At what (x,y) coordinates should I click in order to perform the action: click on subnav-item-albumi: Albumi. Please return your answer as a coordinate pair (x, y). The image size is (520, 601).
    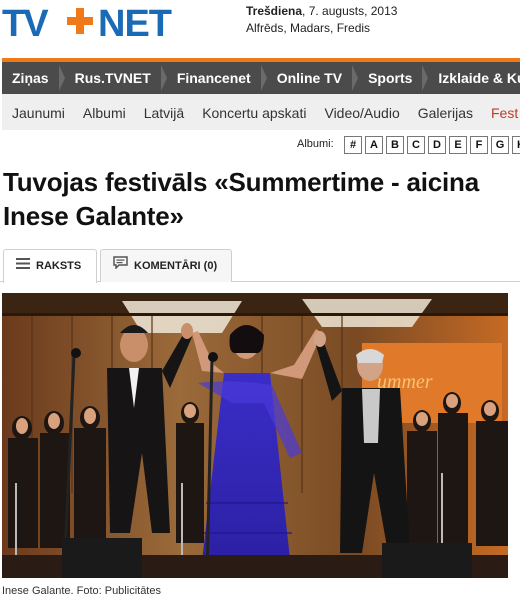
    Looking at the image, I should click on (104, 112).